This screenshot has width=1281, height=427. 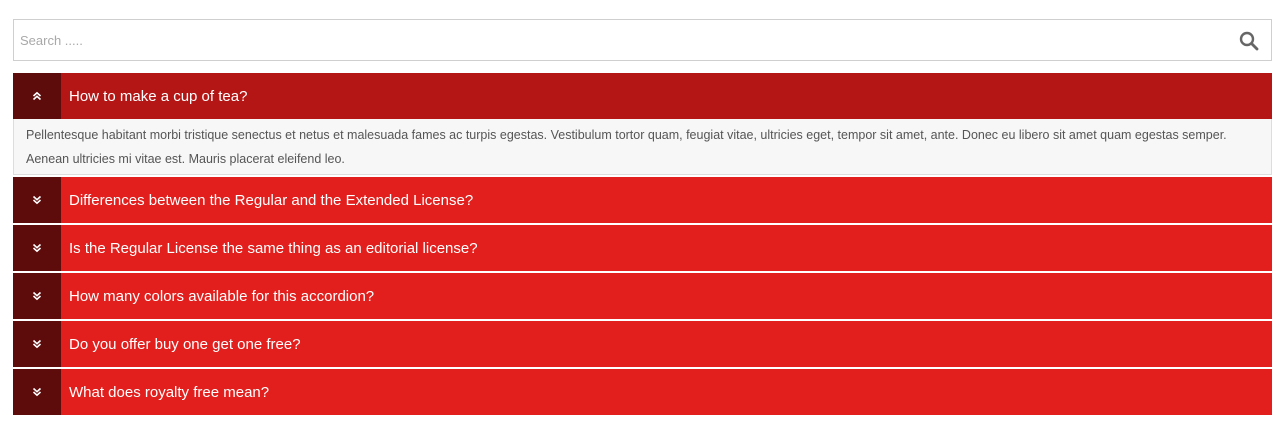 I want to click on accordion-header: How to make a cup of tea?, so click(x=642, y=96).